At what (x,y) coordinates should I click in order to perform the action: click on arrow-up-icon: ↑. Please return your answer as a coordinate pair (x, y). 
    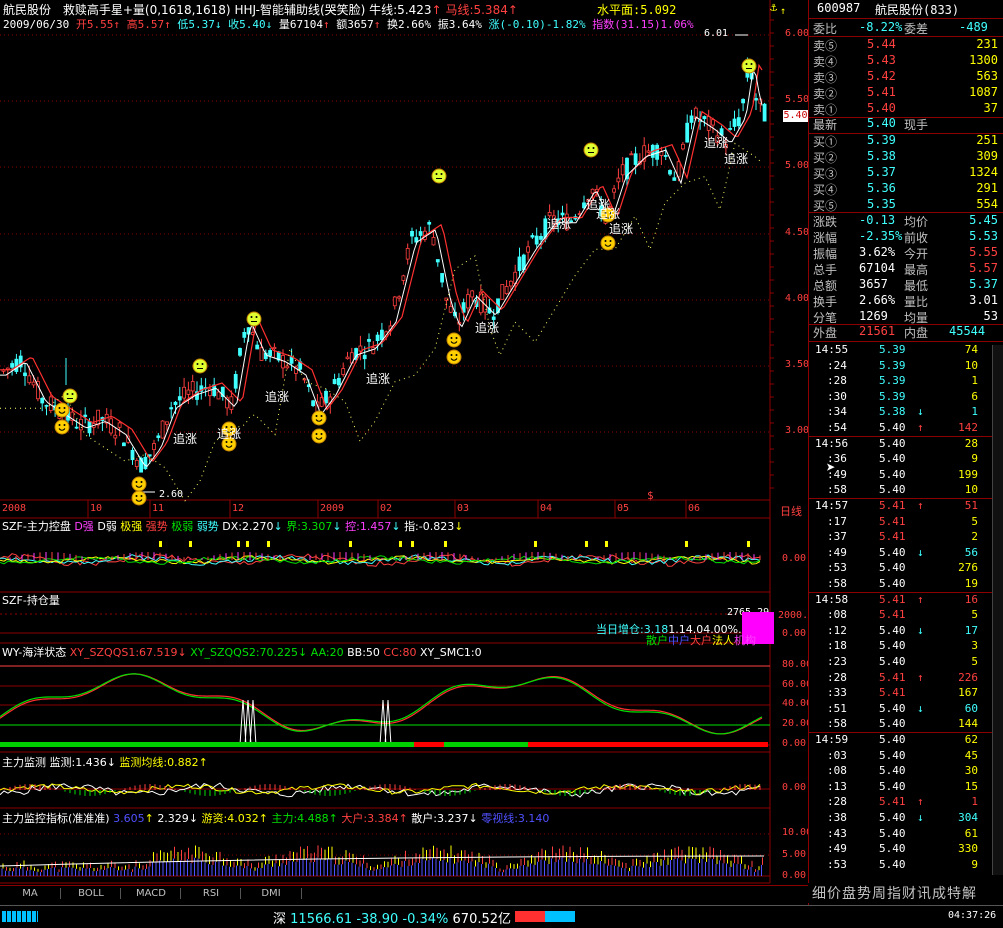
    Looking at the image, I should click on (783, 11).